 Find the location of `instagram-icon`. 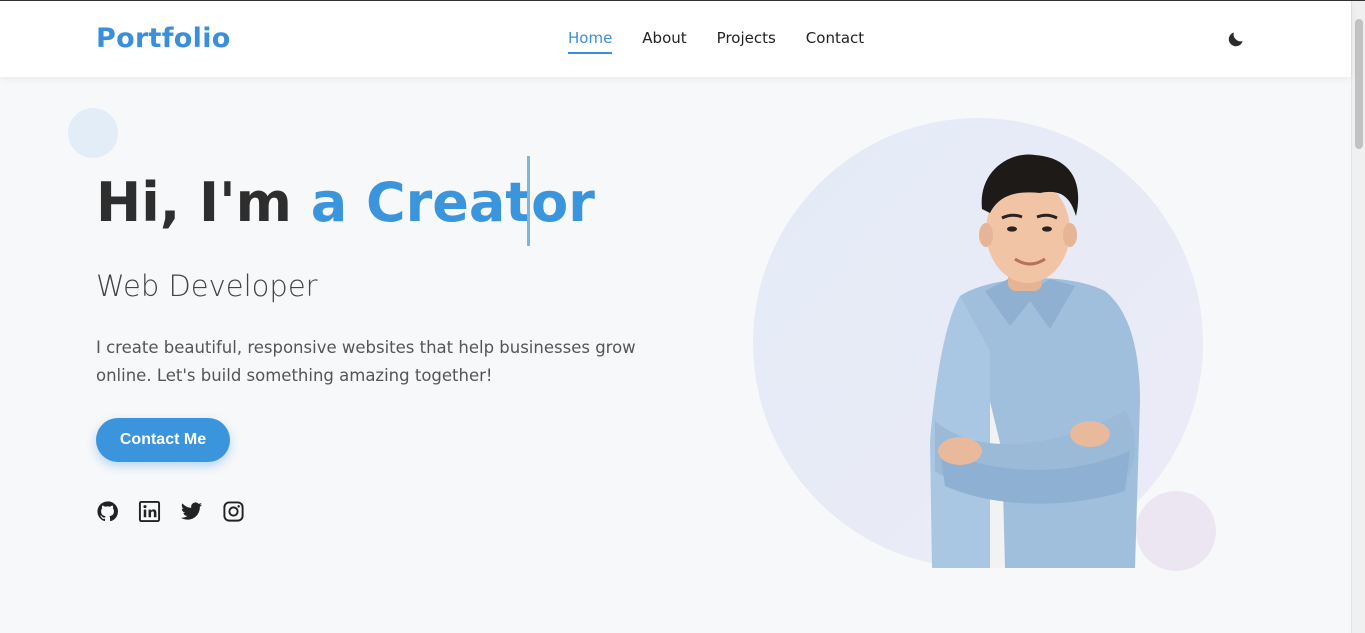

instagram-icon is located at coordinates (233, 511).